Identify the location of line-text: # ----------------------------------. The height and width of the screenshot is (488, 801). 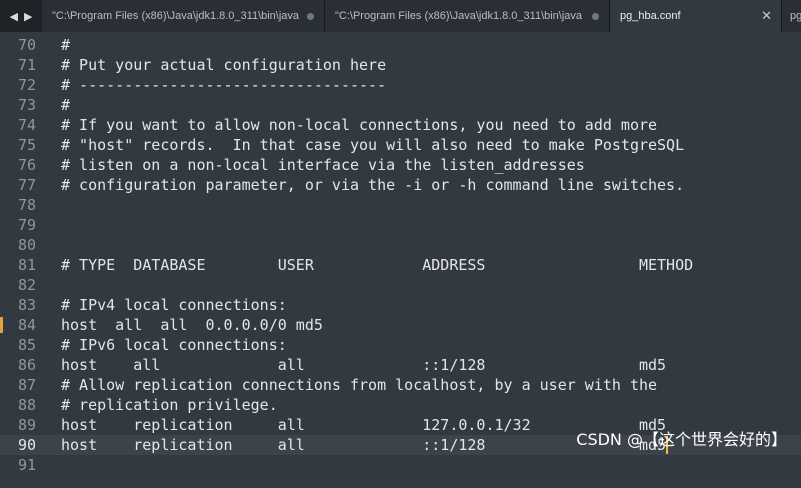
(224, 85).